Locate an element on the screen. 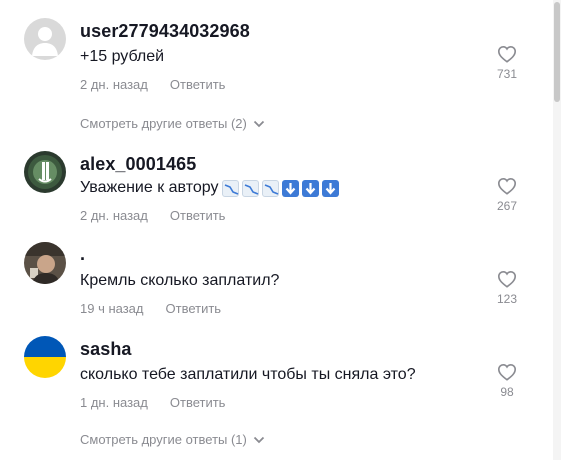  view-more-replies-button: Смотреть другие ответы (1) is located at coordinates (172, 439).